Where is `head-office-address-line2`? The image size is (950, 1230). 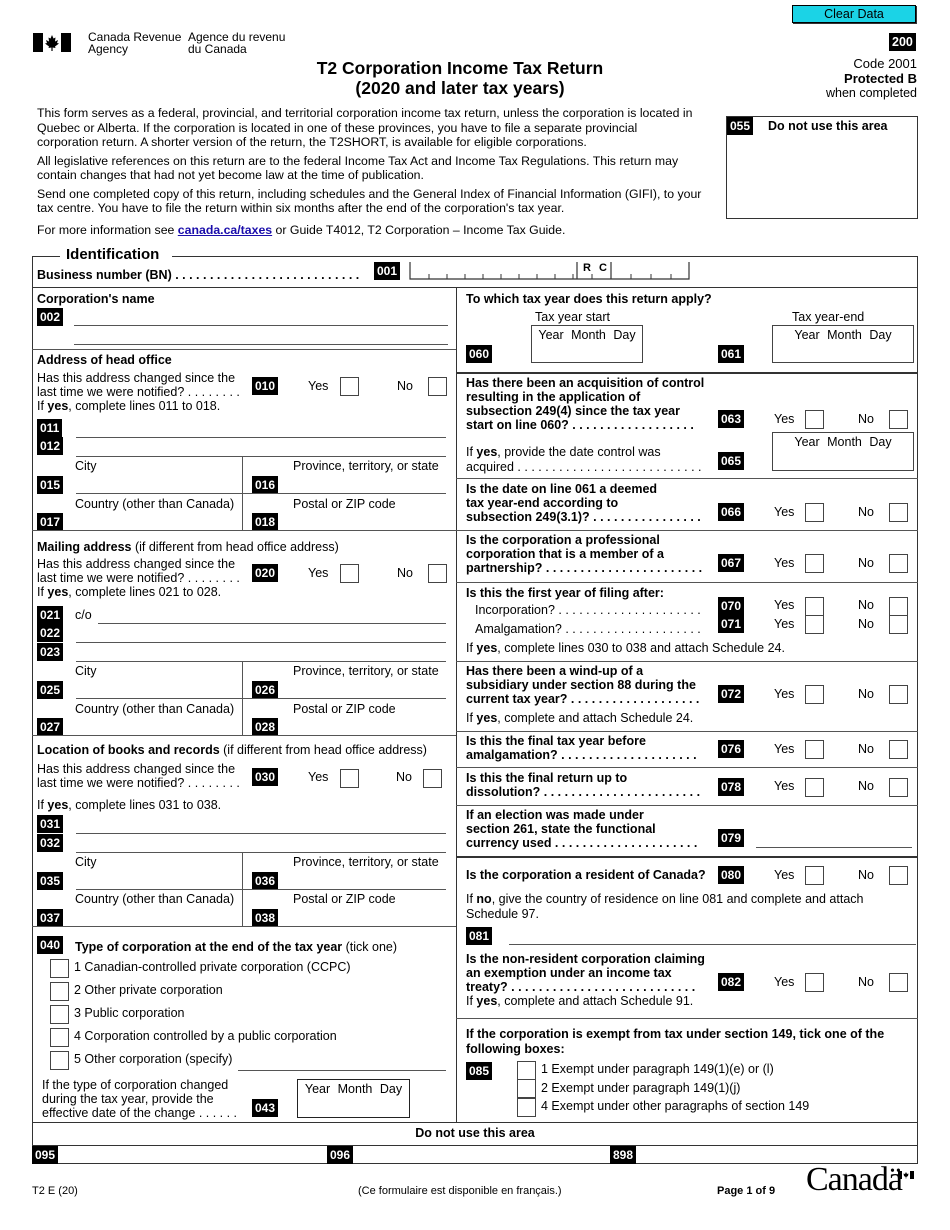
head-office-address-line2 is located at coordinates (261, 456).